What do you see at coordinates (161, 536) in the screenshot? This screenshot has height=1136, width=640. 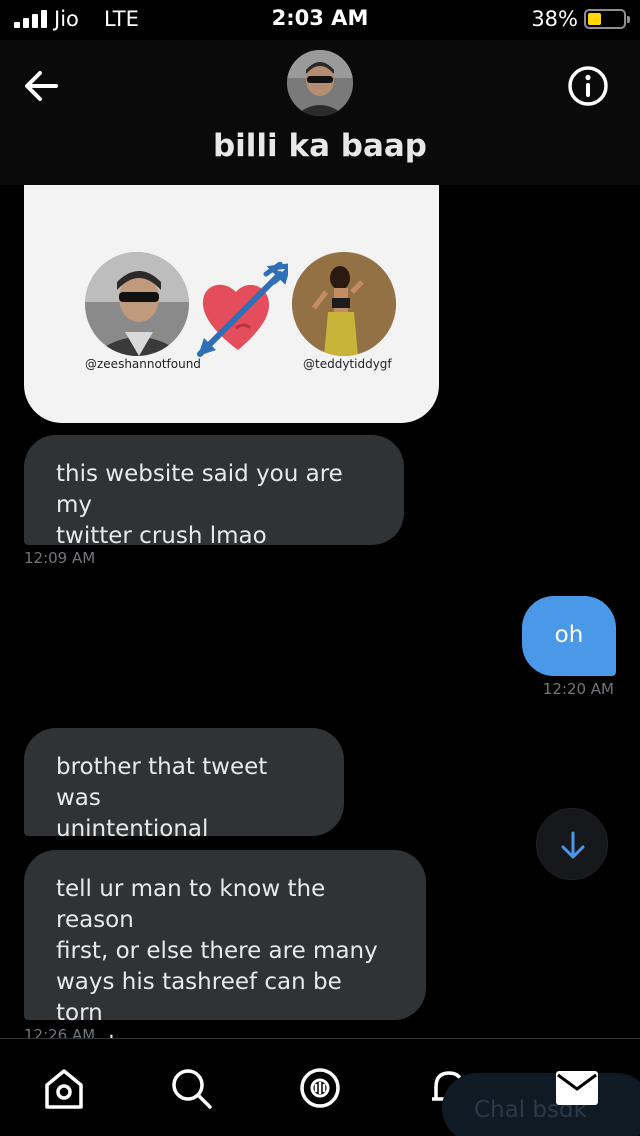 I see `message-text-line: twitter crush lmao` at bounding box center [161, 536].